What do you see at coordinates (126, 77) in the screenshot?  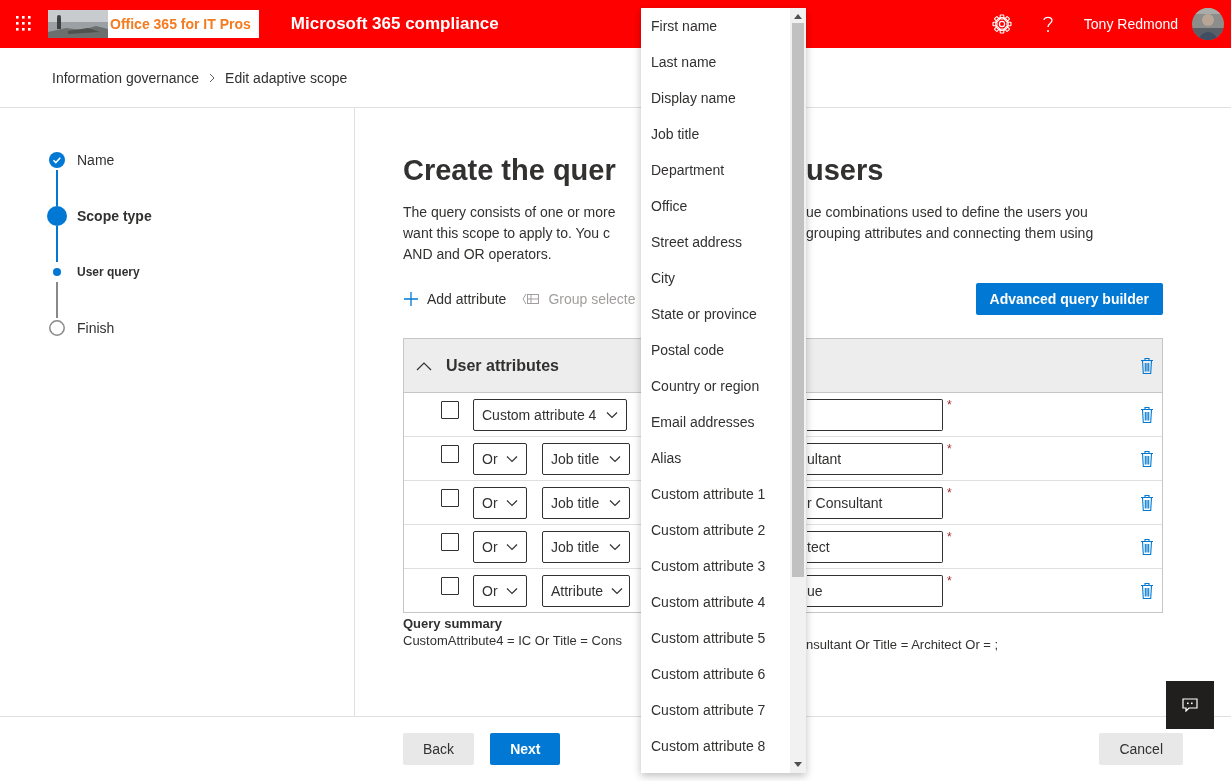 I see `breadcrumb-link: Information governance` at bounding box center [126, 77].